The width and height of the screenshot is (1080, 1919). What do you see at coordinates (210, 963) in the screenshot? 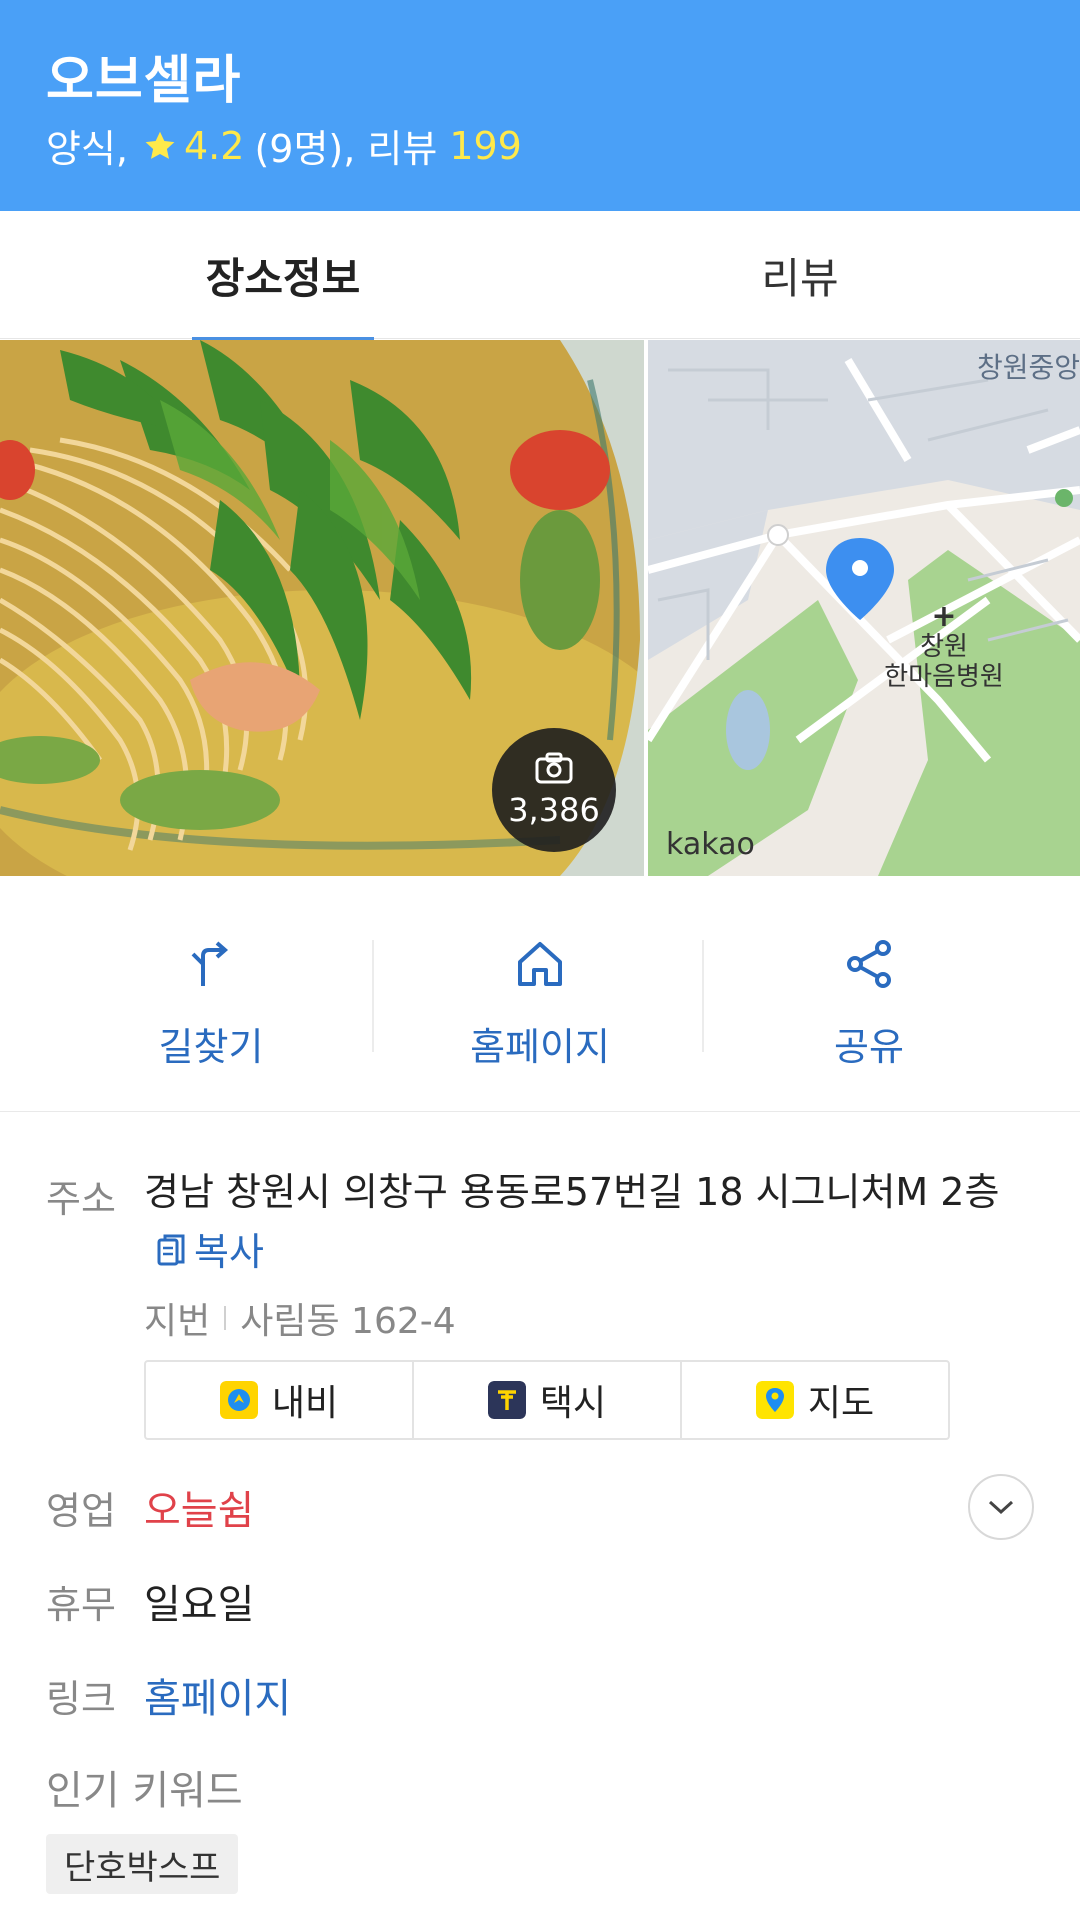
I see `directions-icon` at bounding box center [210, 963].